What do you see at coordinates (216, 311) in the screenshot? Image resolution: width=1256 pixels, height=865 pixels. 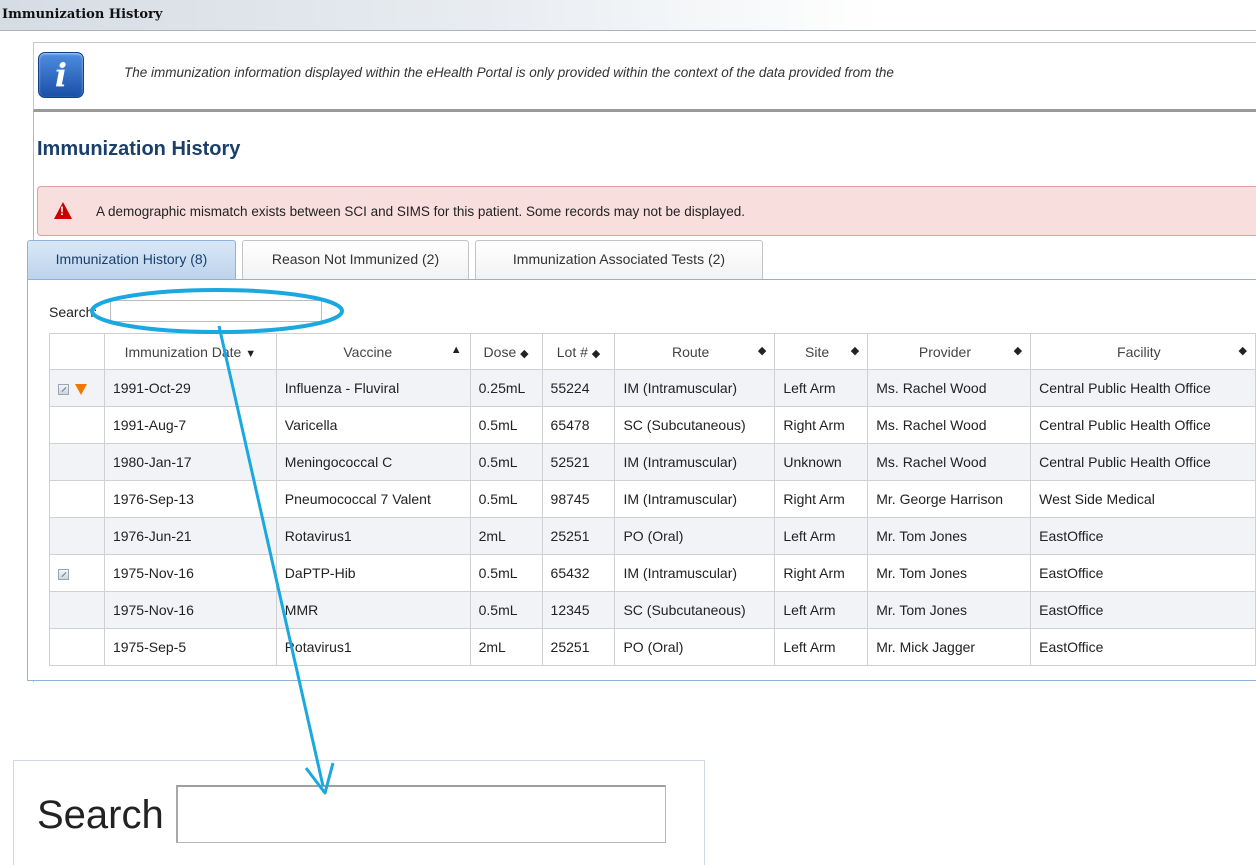 I see `search-input` at bounding box center [216, 311].